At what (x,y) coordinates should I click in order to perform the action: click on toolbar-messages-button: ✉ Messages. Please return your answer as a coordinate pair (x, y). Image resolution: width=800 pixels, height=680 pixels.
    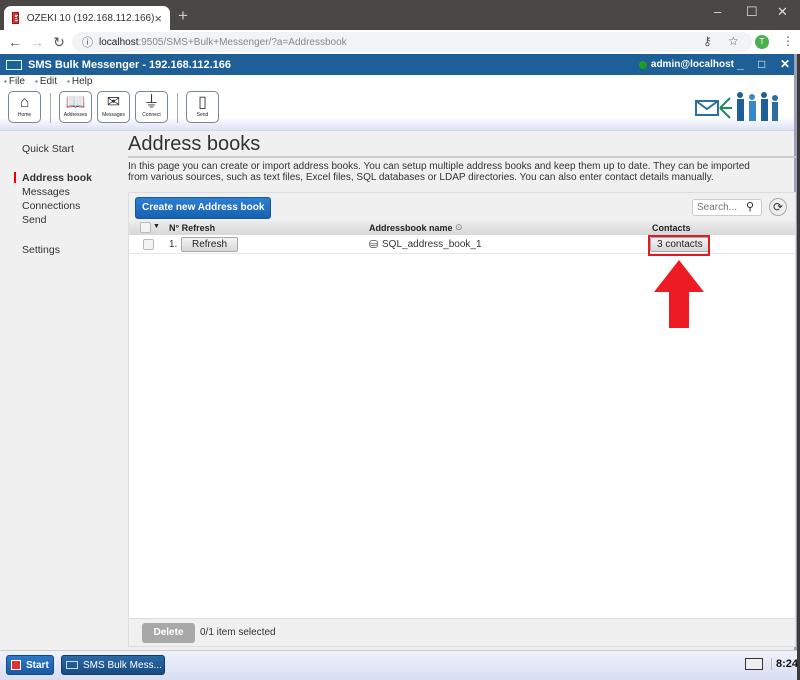
    Looking at the image, I should click on (113, 107).